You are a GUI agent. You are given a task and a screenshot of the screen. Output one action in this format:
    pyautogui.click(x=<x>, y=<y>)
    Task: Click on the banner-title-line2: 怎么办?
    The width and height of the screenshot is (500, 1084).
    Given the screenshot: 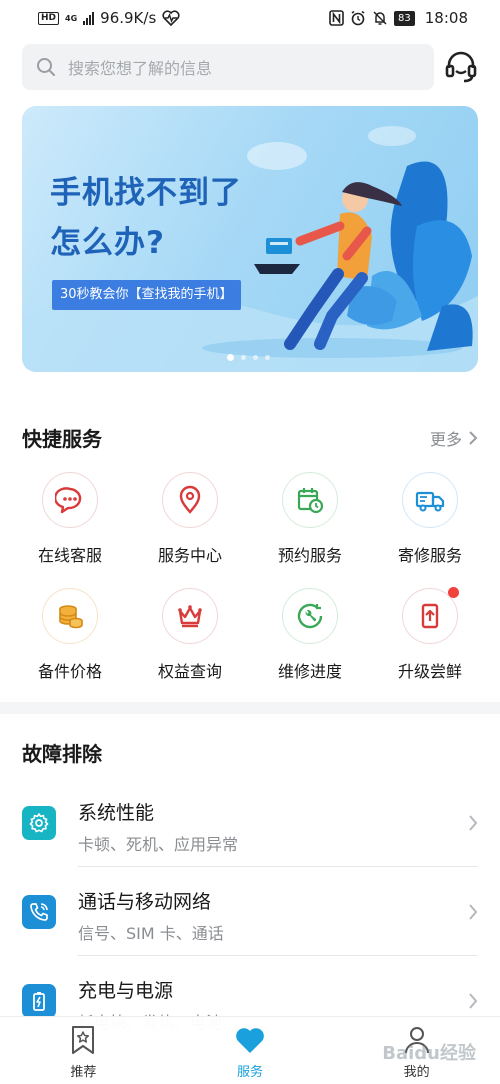 What is the action you would take?
    pyautogui.click(x=107, y=243)
    